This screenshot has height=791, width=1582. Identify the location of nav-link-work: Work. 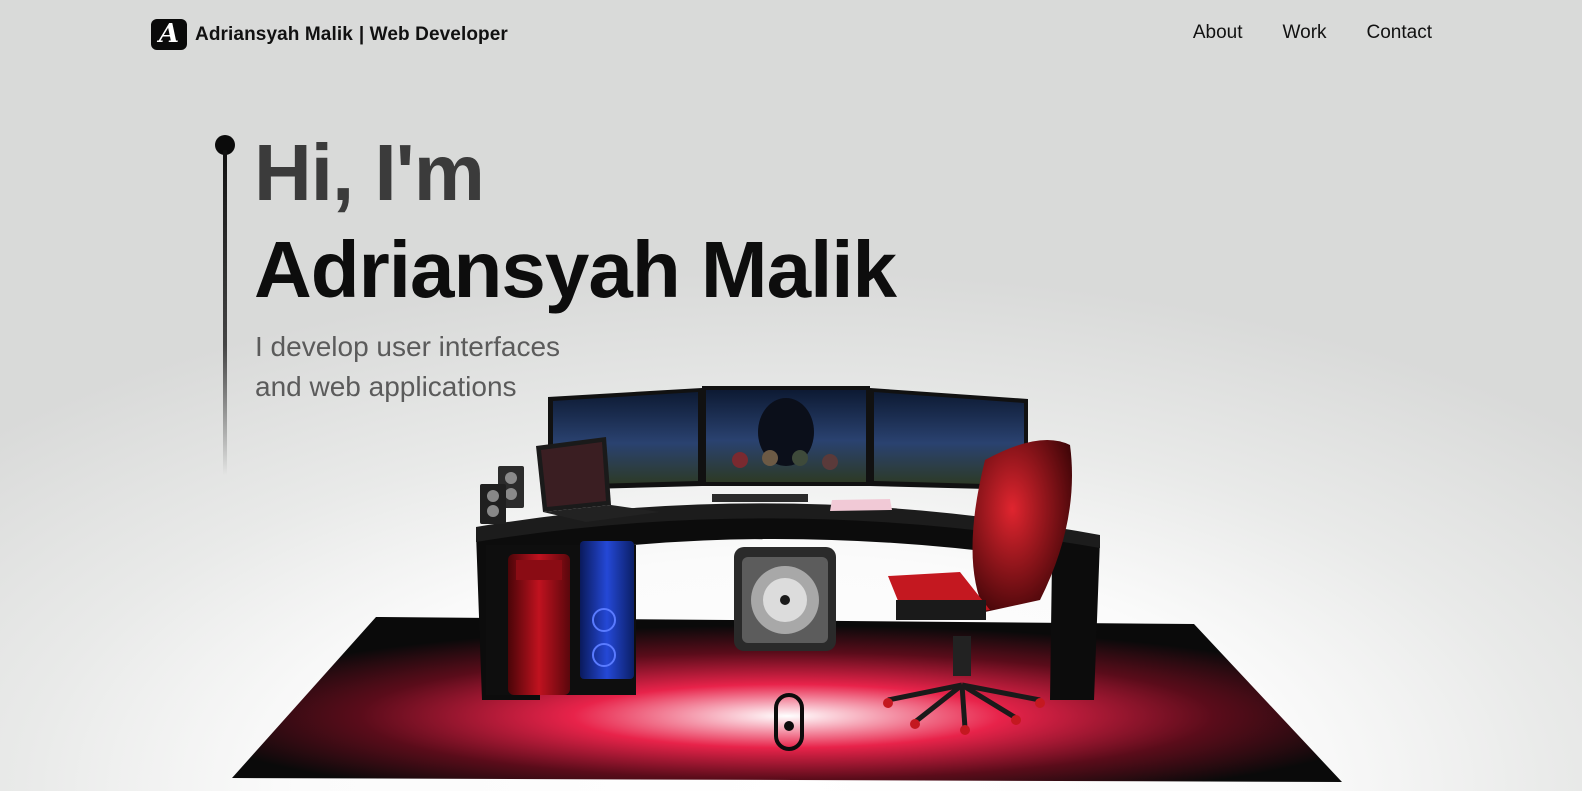
(1305, 33).